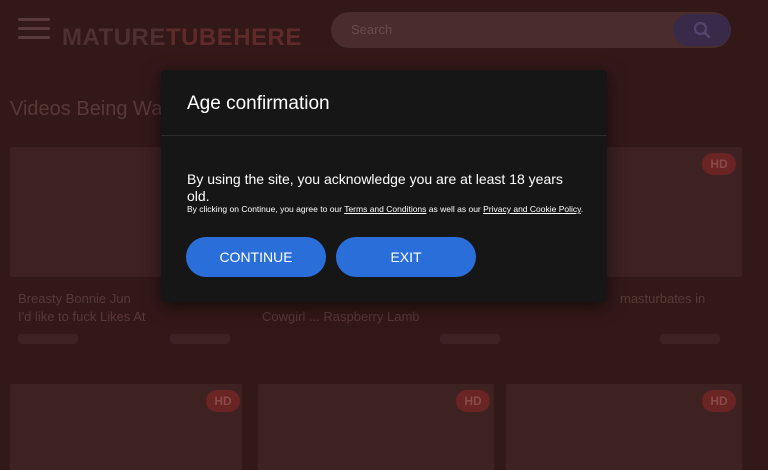 This screenshot has height=470, width=768. I want to click on search-input: Search, so click(531, 30).